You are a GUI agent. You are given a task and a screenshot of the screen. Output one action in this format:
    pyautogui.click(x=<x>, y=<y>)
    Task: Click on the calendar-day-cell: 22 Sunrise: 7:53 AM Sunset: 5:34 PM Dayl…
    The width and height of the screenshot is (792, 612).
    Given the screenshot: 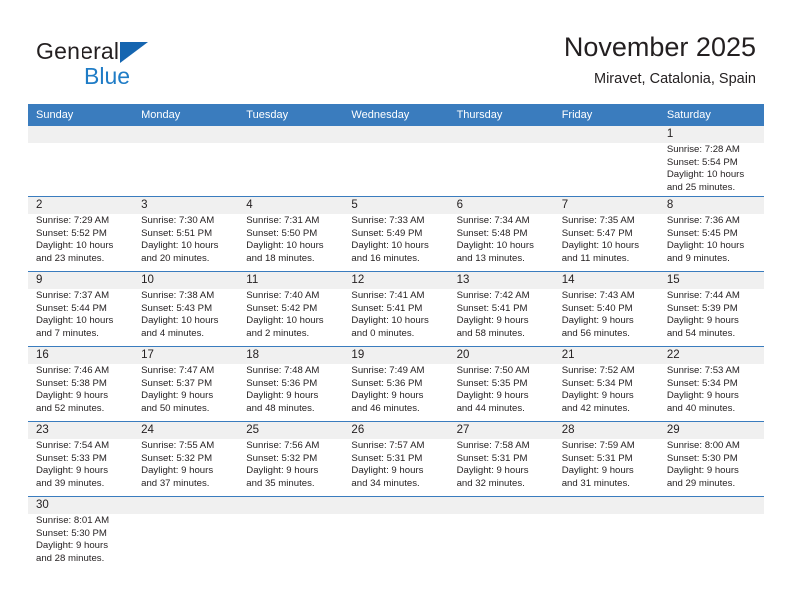 What is the action you would take?
    pyautogui.click(x=711, y=384)
    